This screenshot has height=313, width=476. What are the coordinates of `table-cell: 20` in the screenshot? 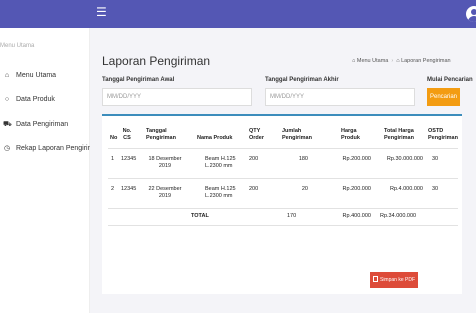 It's located at (304, 189).